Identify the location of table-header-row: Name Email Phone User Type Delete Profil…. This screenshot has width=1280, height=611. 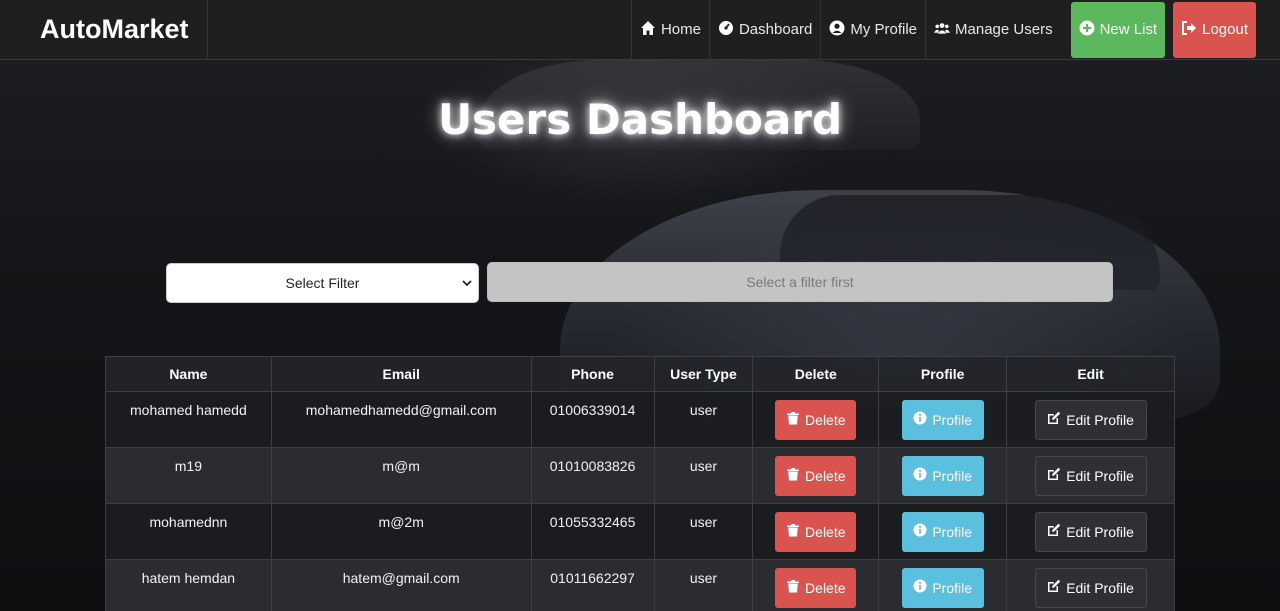
(640, 374).